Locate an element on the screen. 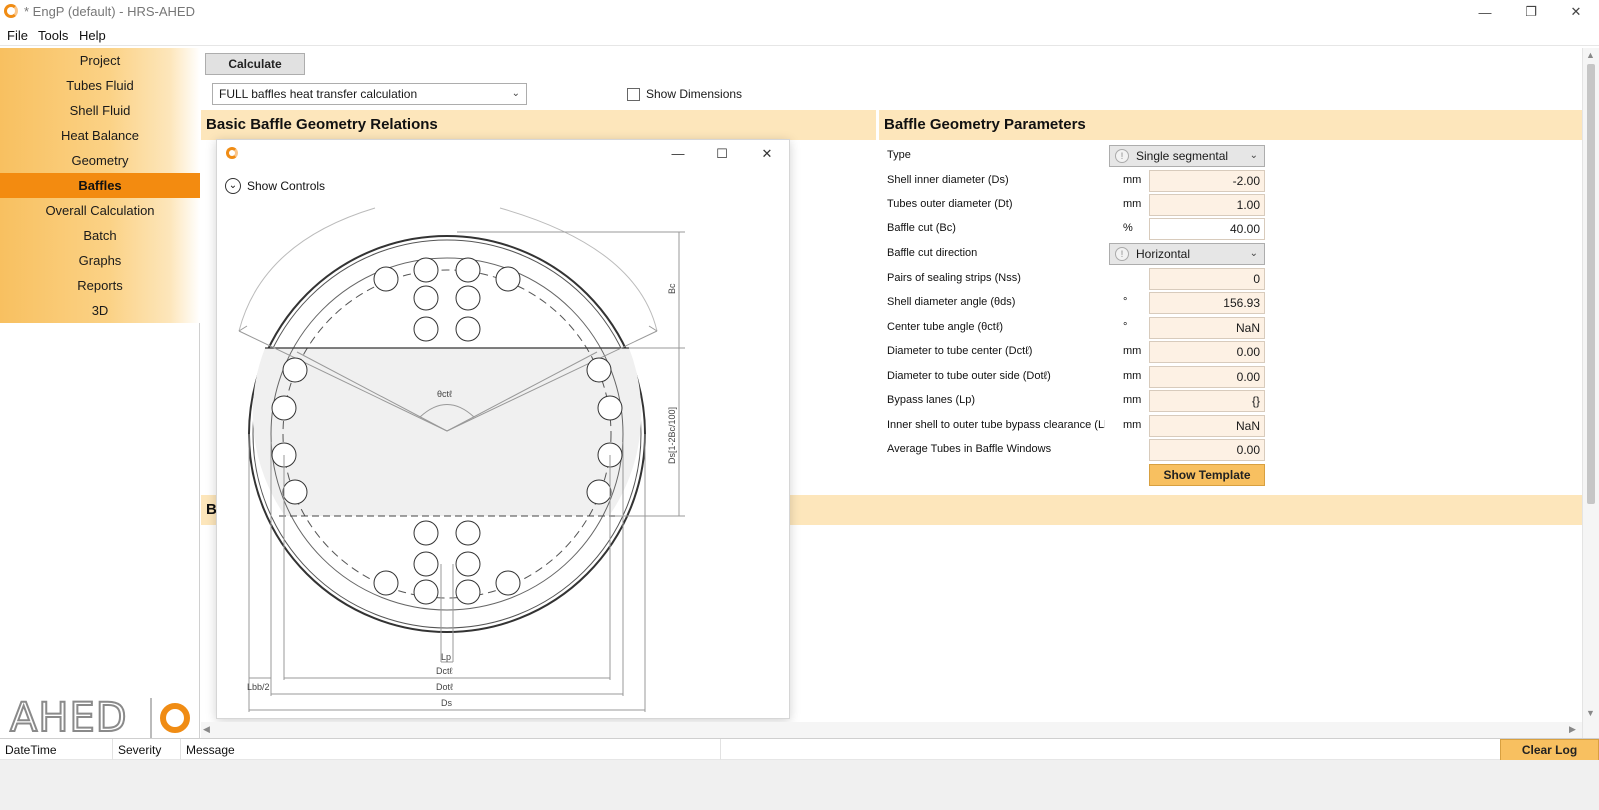 The image size is (1599, 810). scroll-up-icon: ▲ is located at coordinates (1590, 55).